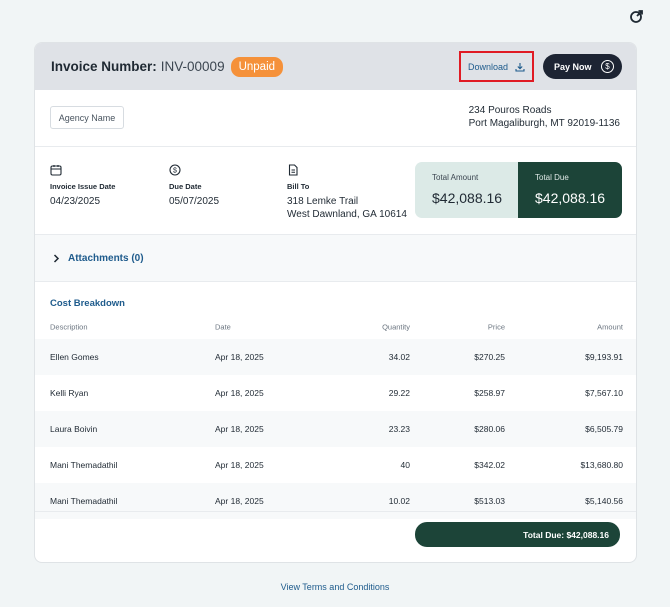 The height and width of the screenshot is (607, 670). Describe the element at coordinates (74, 357) in the screenshot. I see `cell-description: Ellen Gomes` at that location.